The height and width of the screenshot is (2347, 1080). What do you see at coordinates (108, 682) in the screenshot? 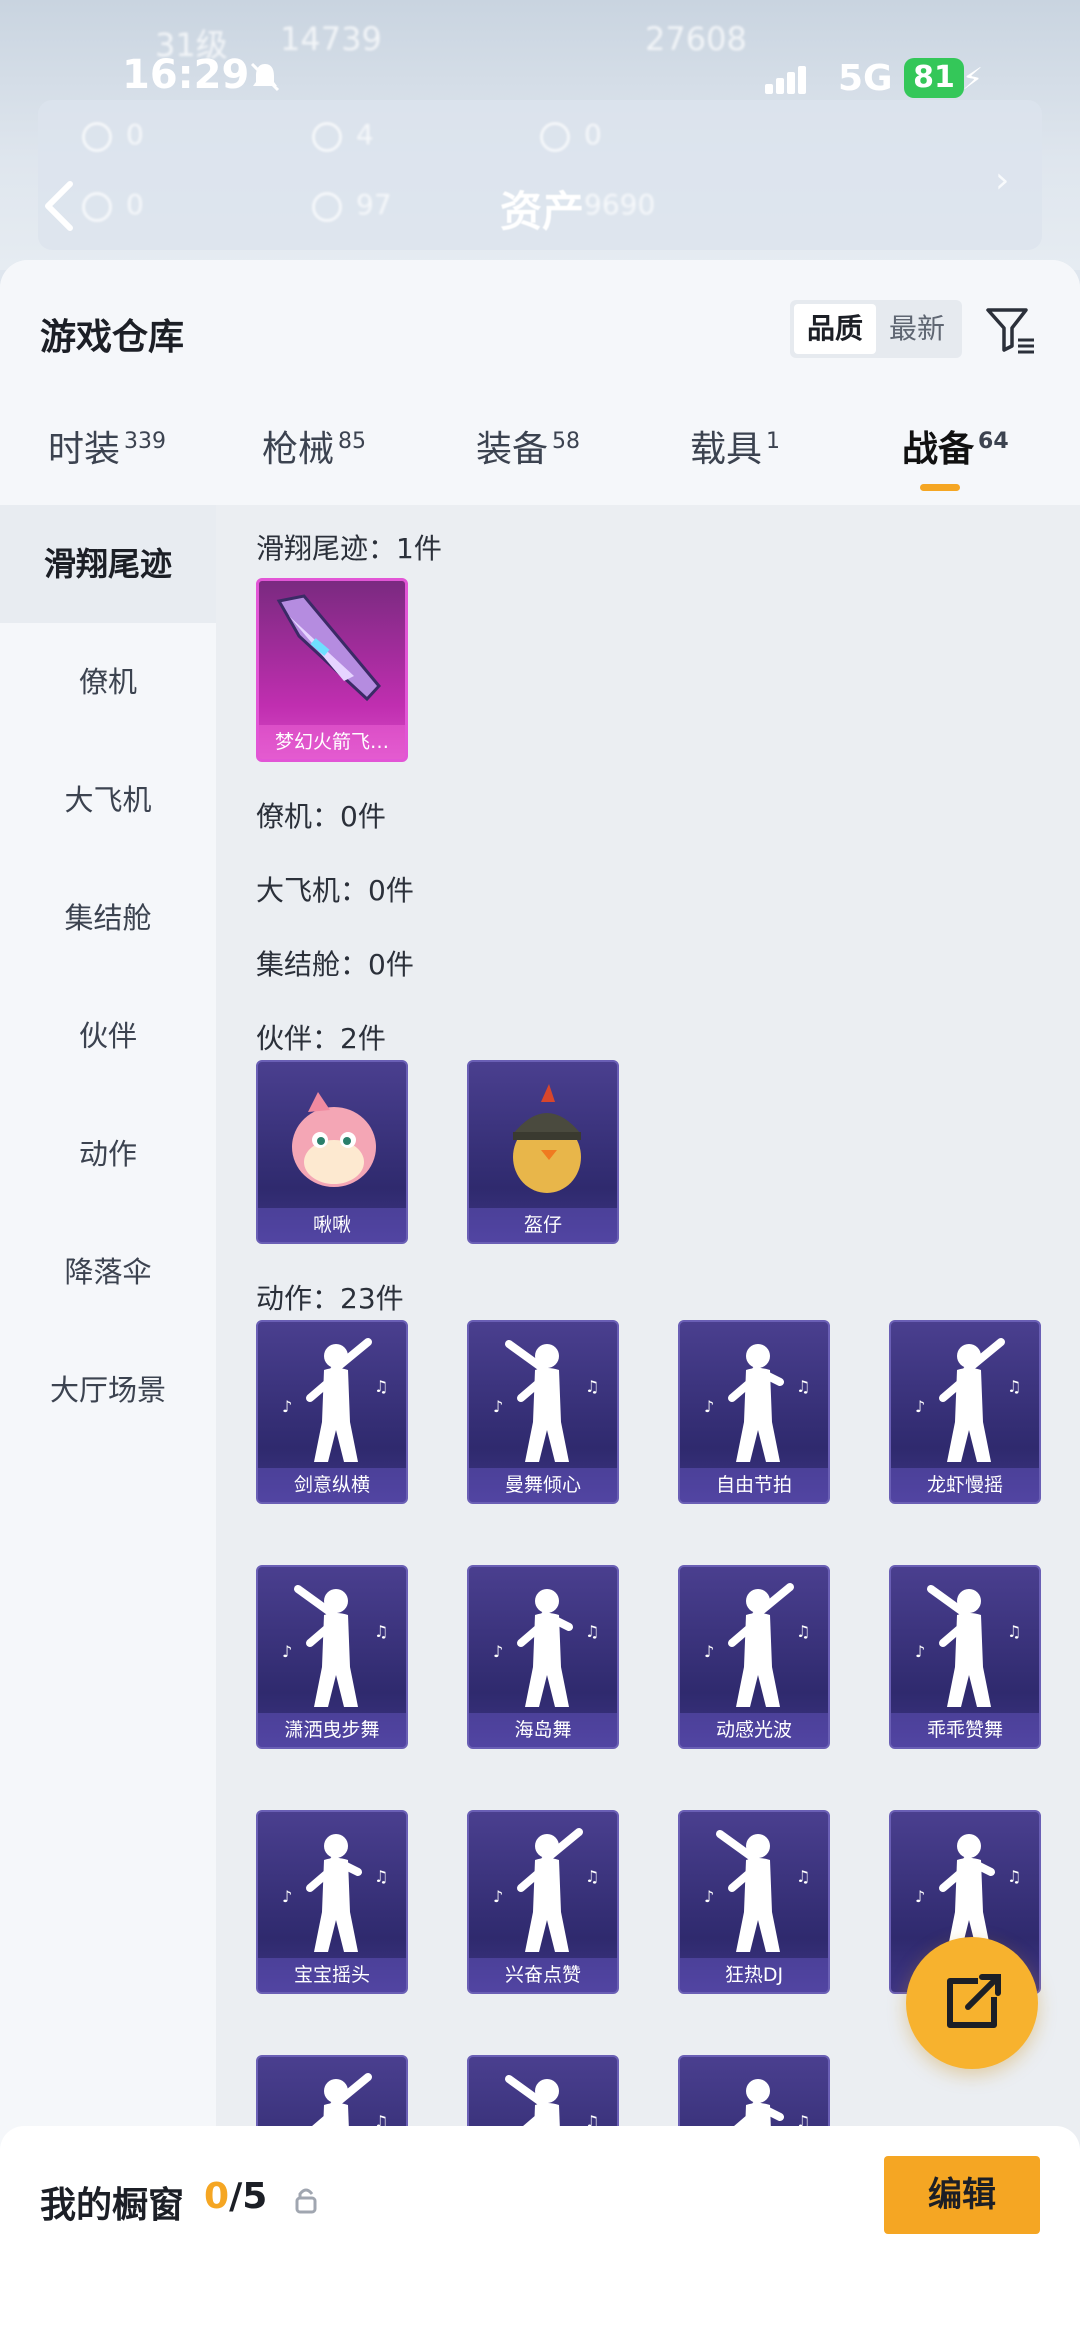
I see `sidebar-item-wingman: 僚机` at bounding box center [108, 682].